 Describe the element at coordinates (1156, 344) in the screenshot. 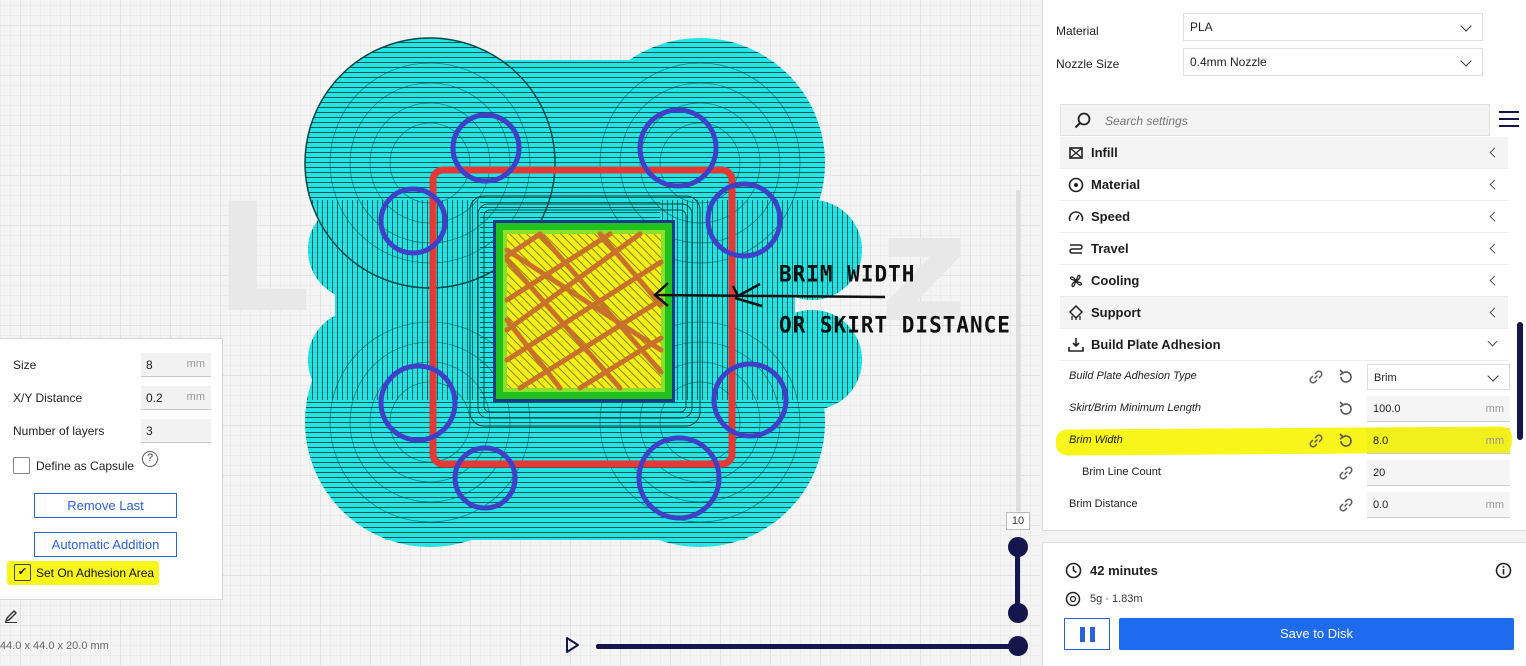

I see `category-label: Build Plate Adhesion` at that location.